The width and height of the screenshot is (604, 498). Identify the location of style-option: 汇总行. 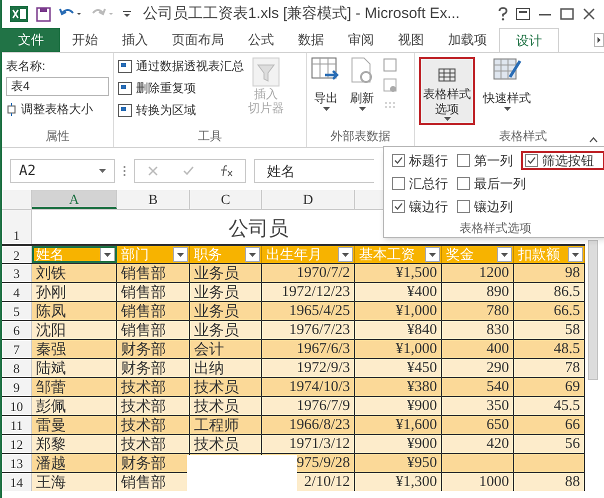
(420, 183).